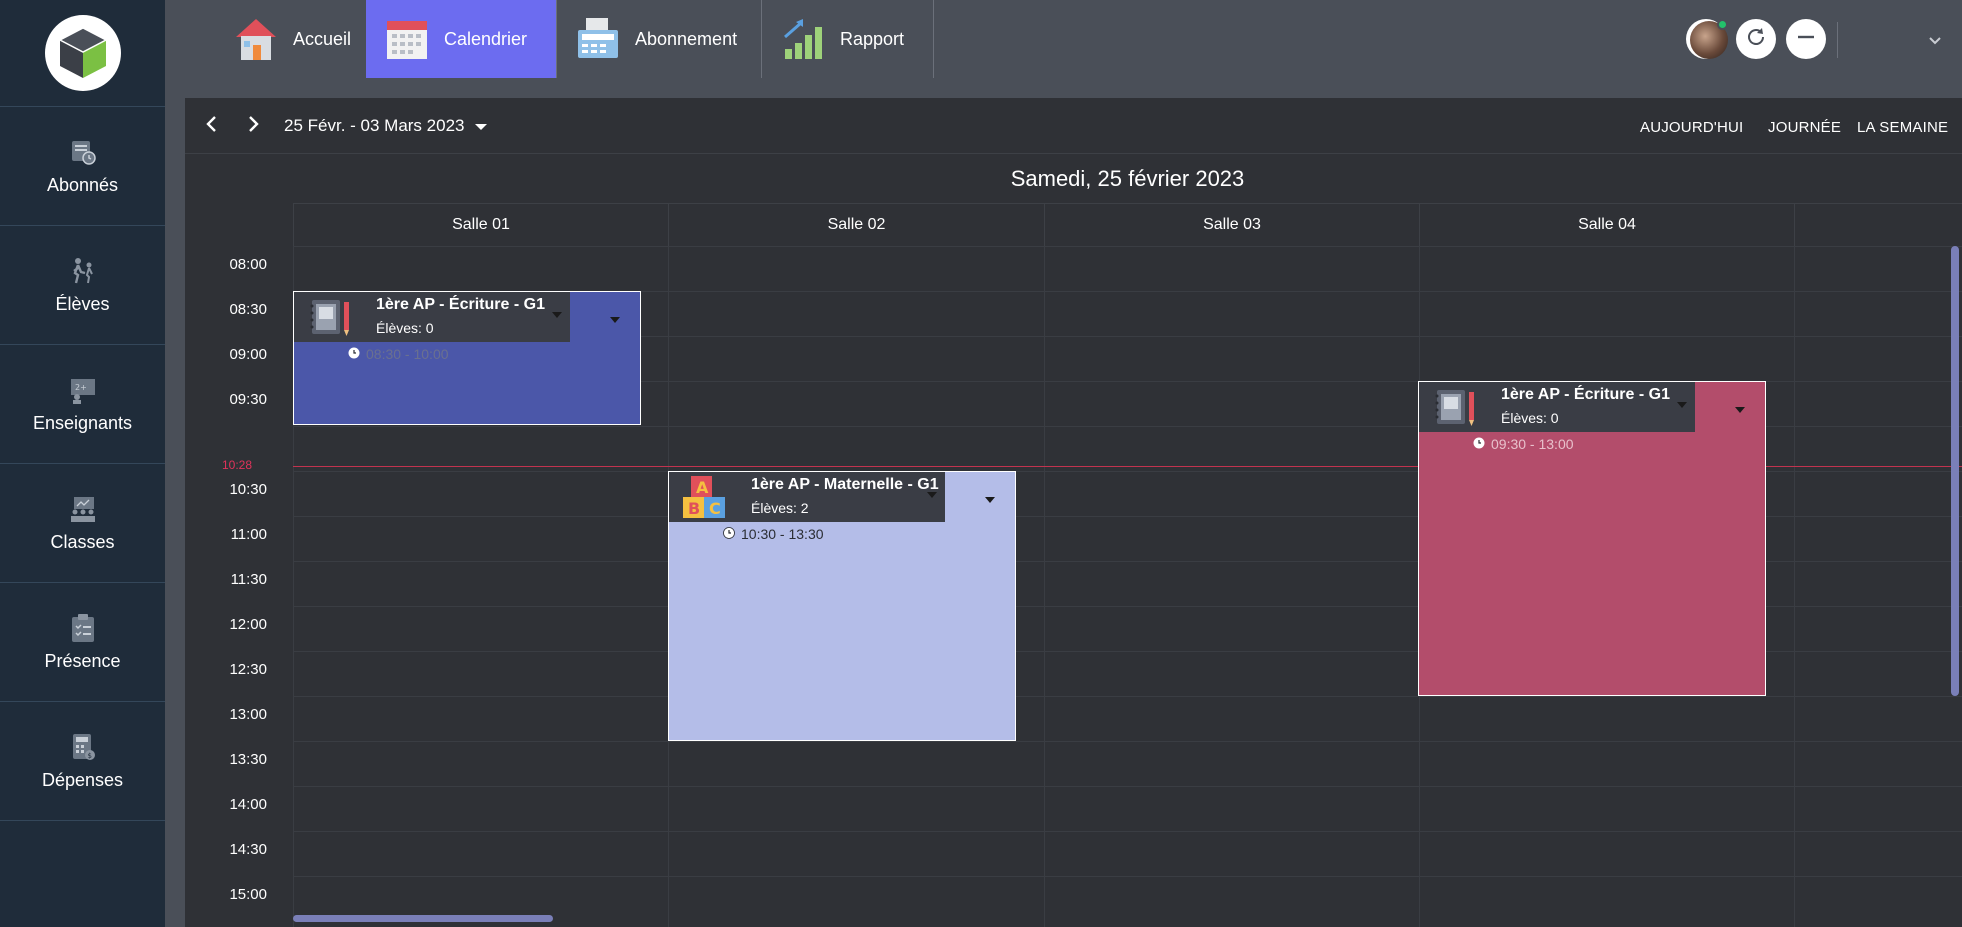 The height and width of the screenshot is (927, 1962). Describe the element at coordinates (694, 508) in the screenshot. I see `svg-text: B` at that location.